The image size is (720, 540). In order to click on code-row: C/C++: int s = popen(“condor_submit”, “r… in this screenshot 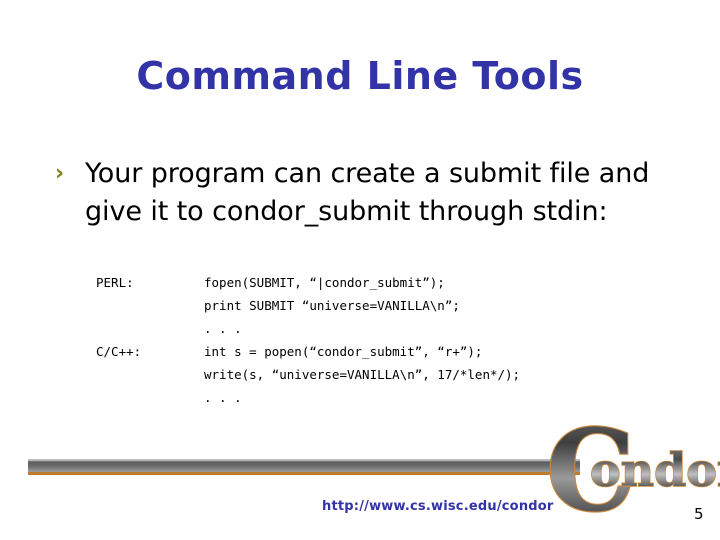, I will do `click(308, 351)`.